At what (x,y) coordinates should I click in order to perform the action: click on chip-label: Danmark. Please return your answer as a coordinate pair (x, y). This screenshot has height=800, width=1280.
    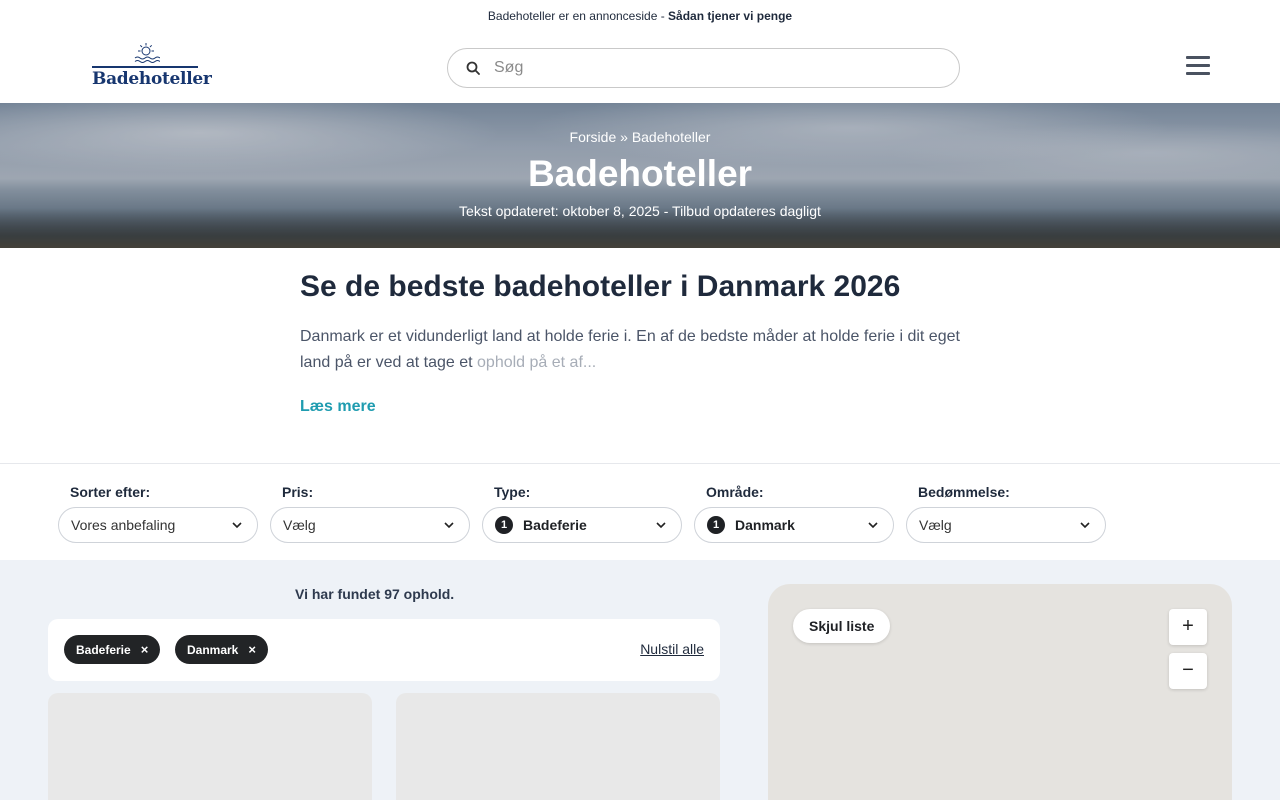
    Looking at the image, I should click on (213, 649).